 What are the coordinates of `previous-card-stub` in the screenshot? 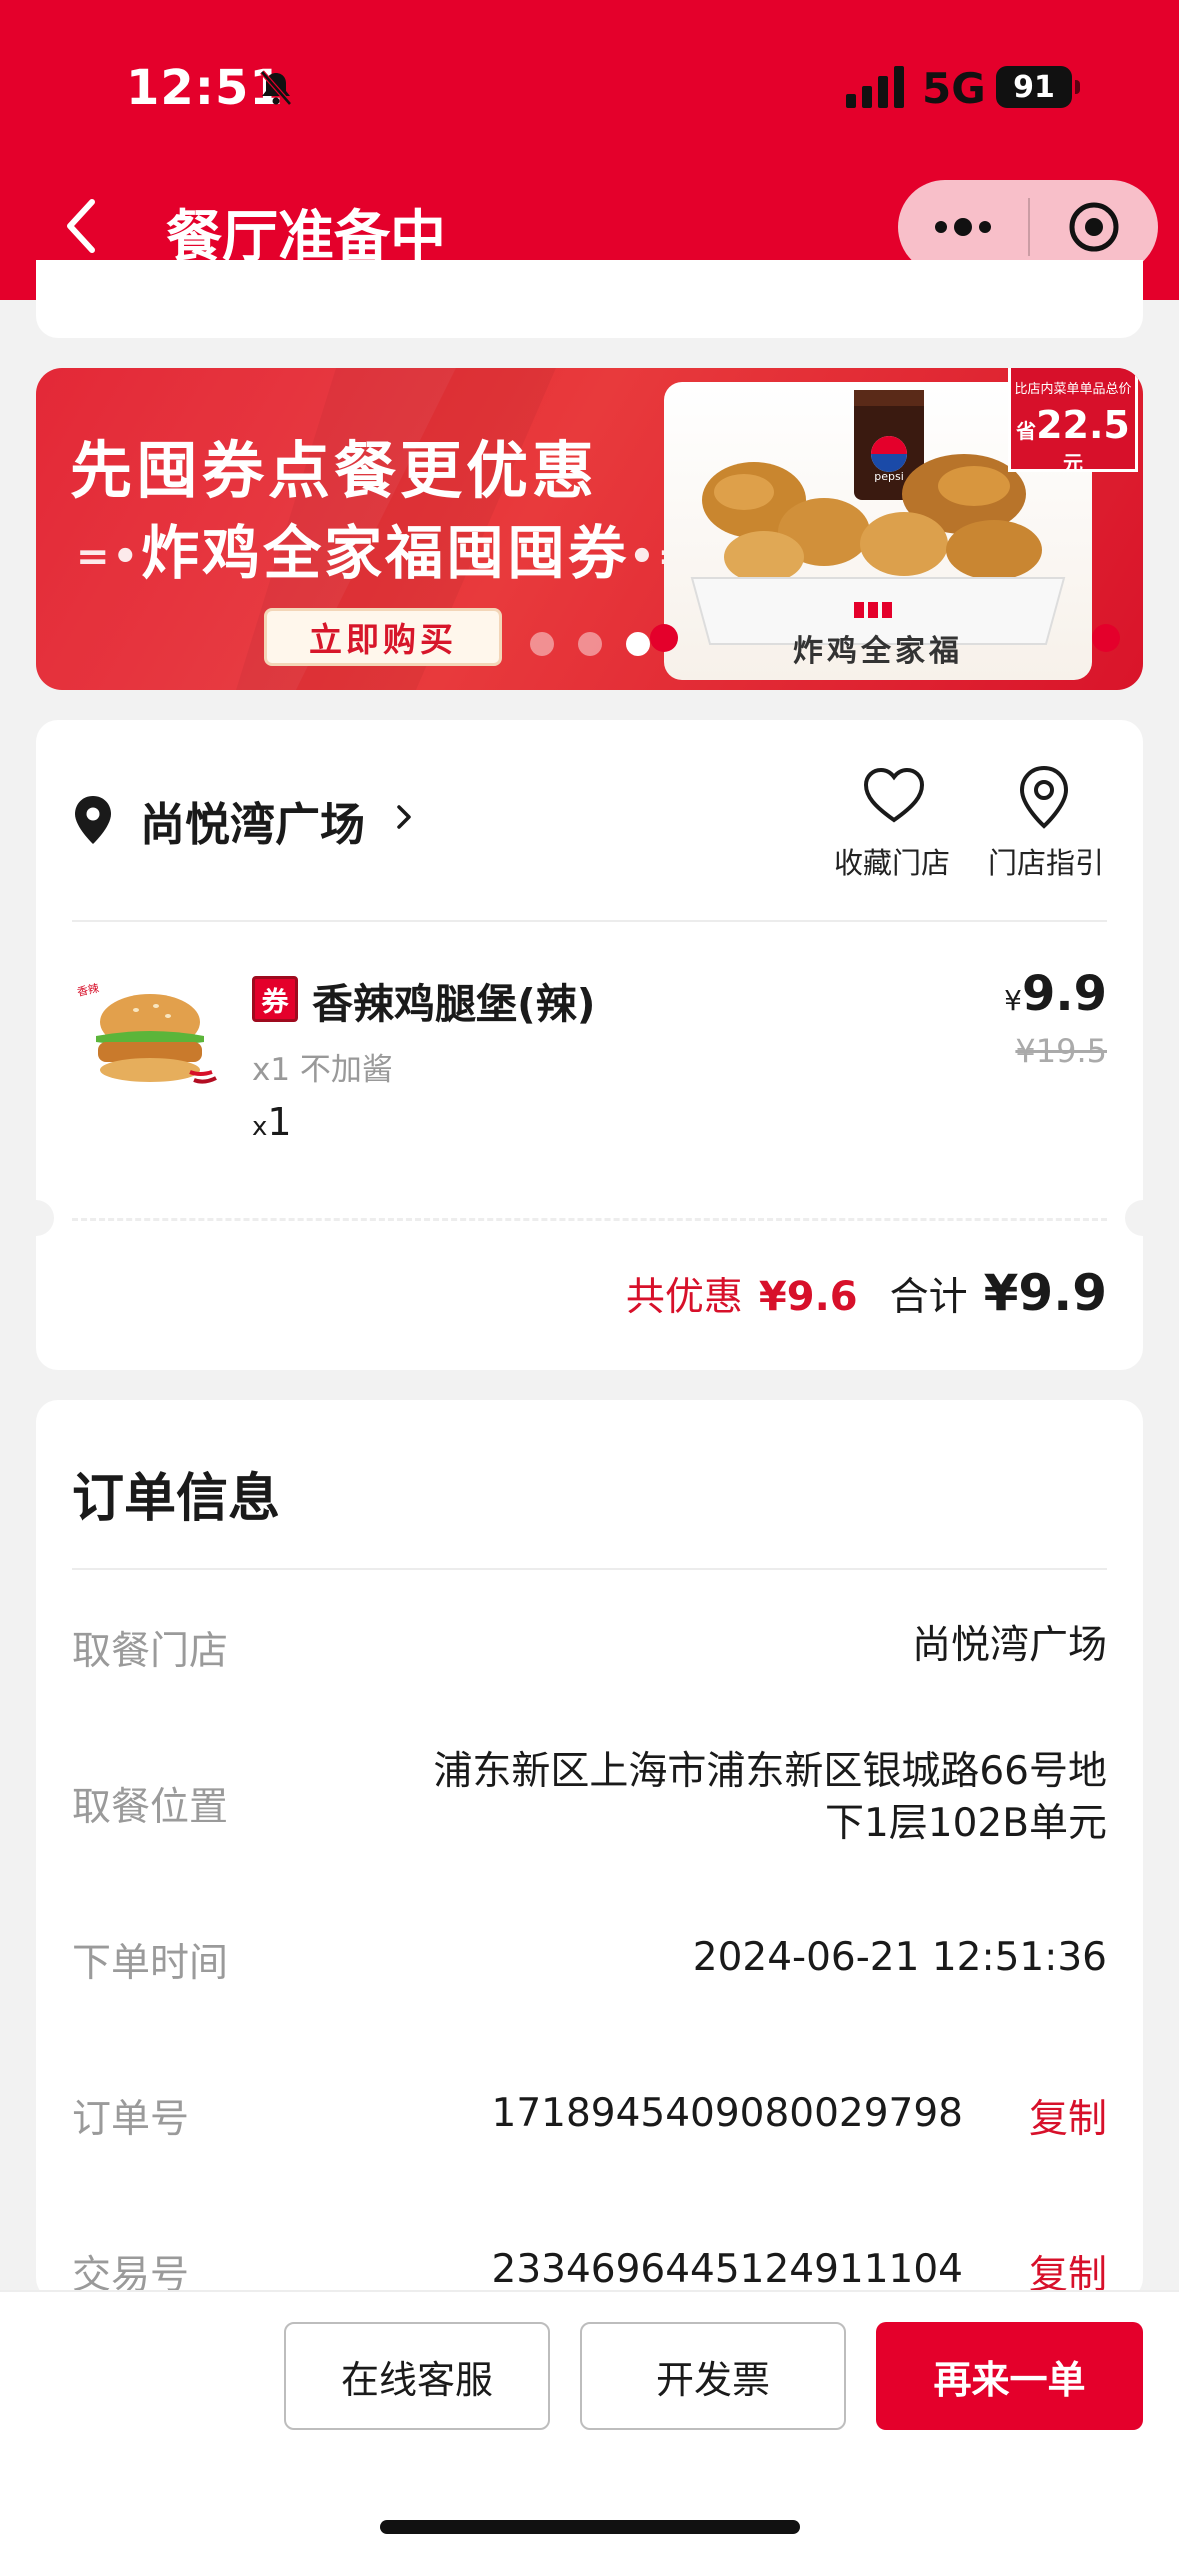 It's located at (589, 299).